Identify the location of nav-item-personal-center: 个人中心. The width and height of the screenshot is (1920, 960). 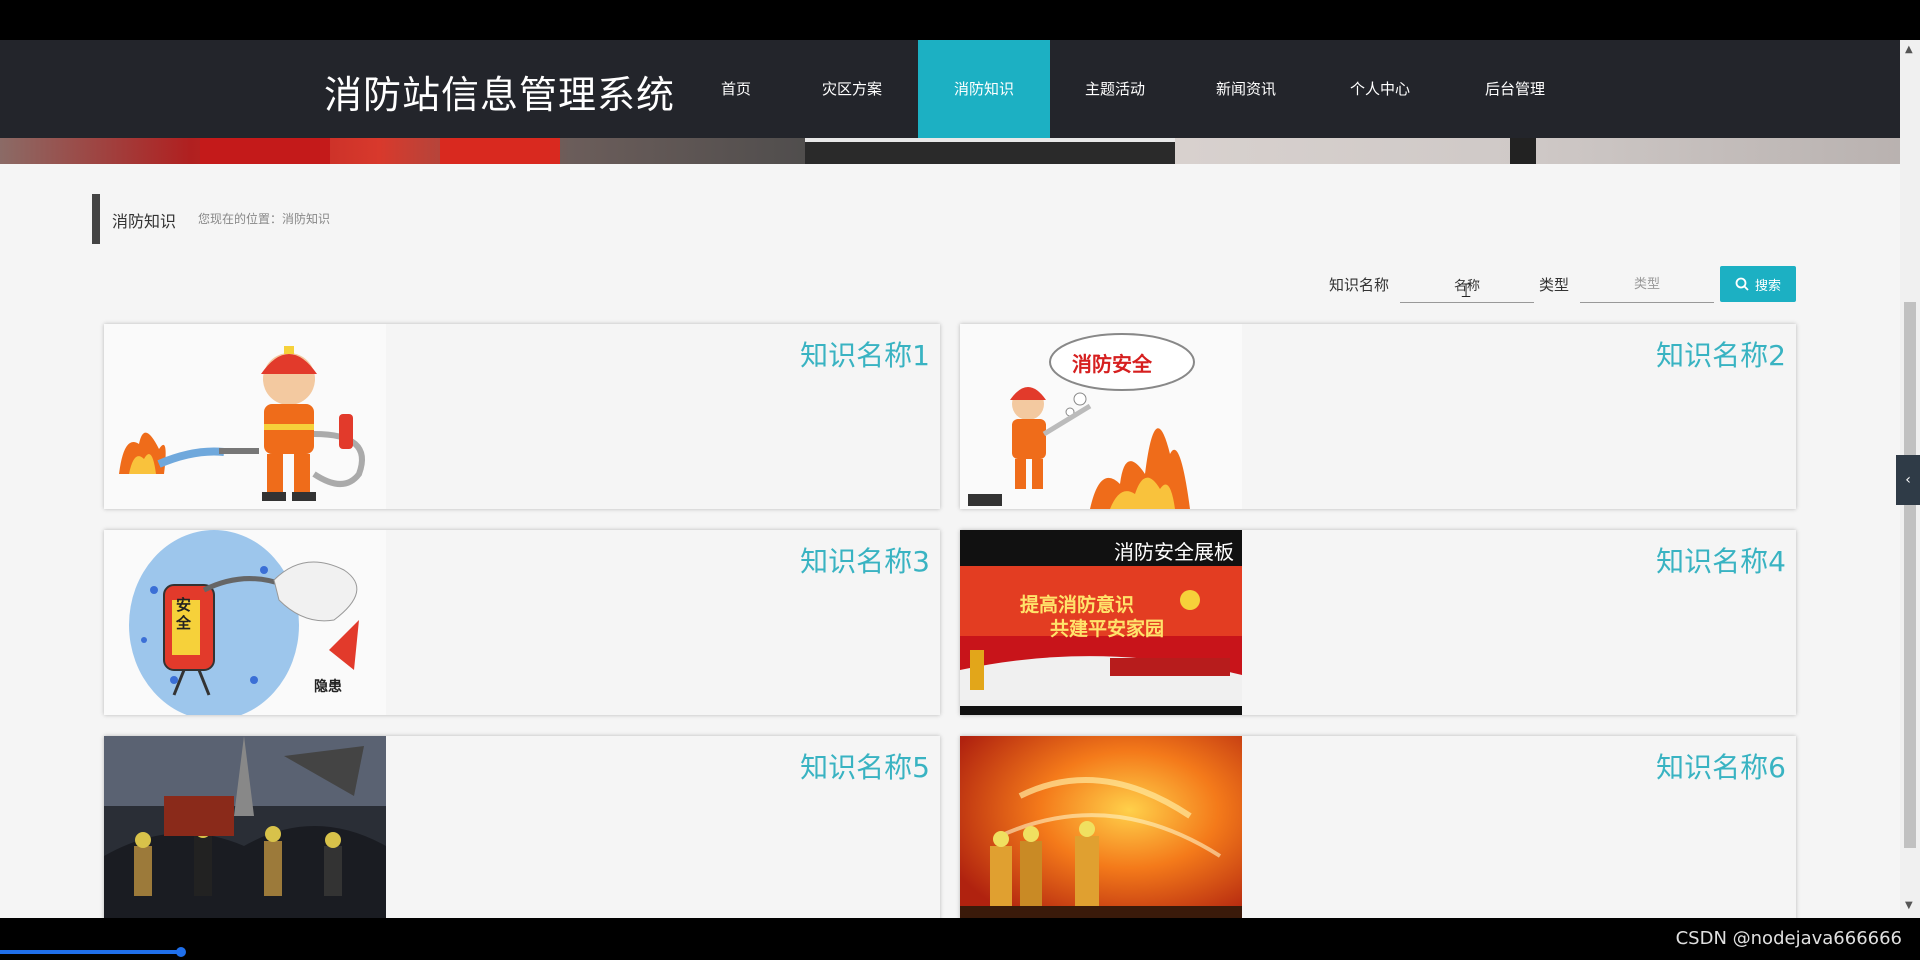
(1380, 89).